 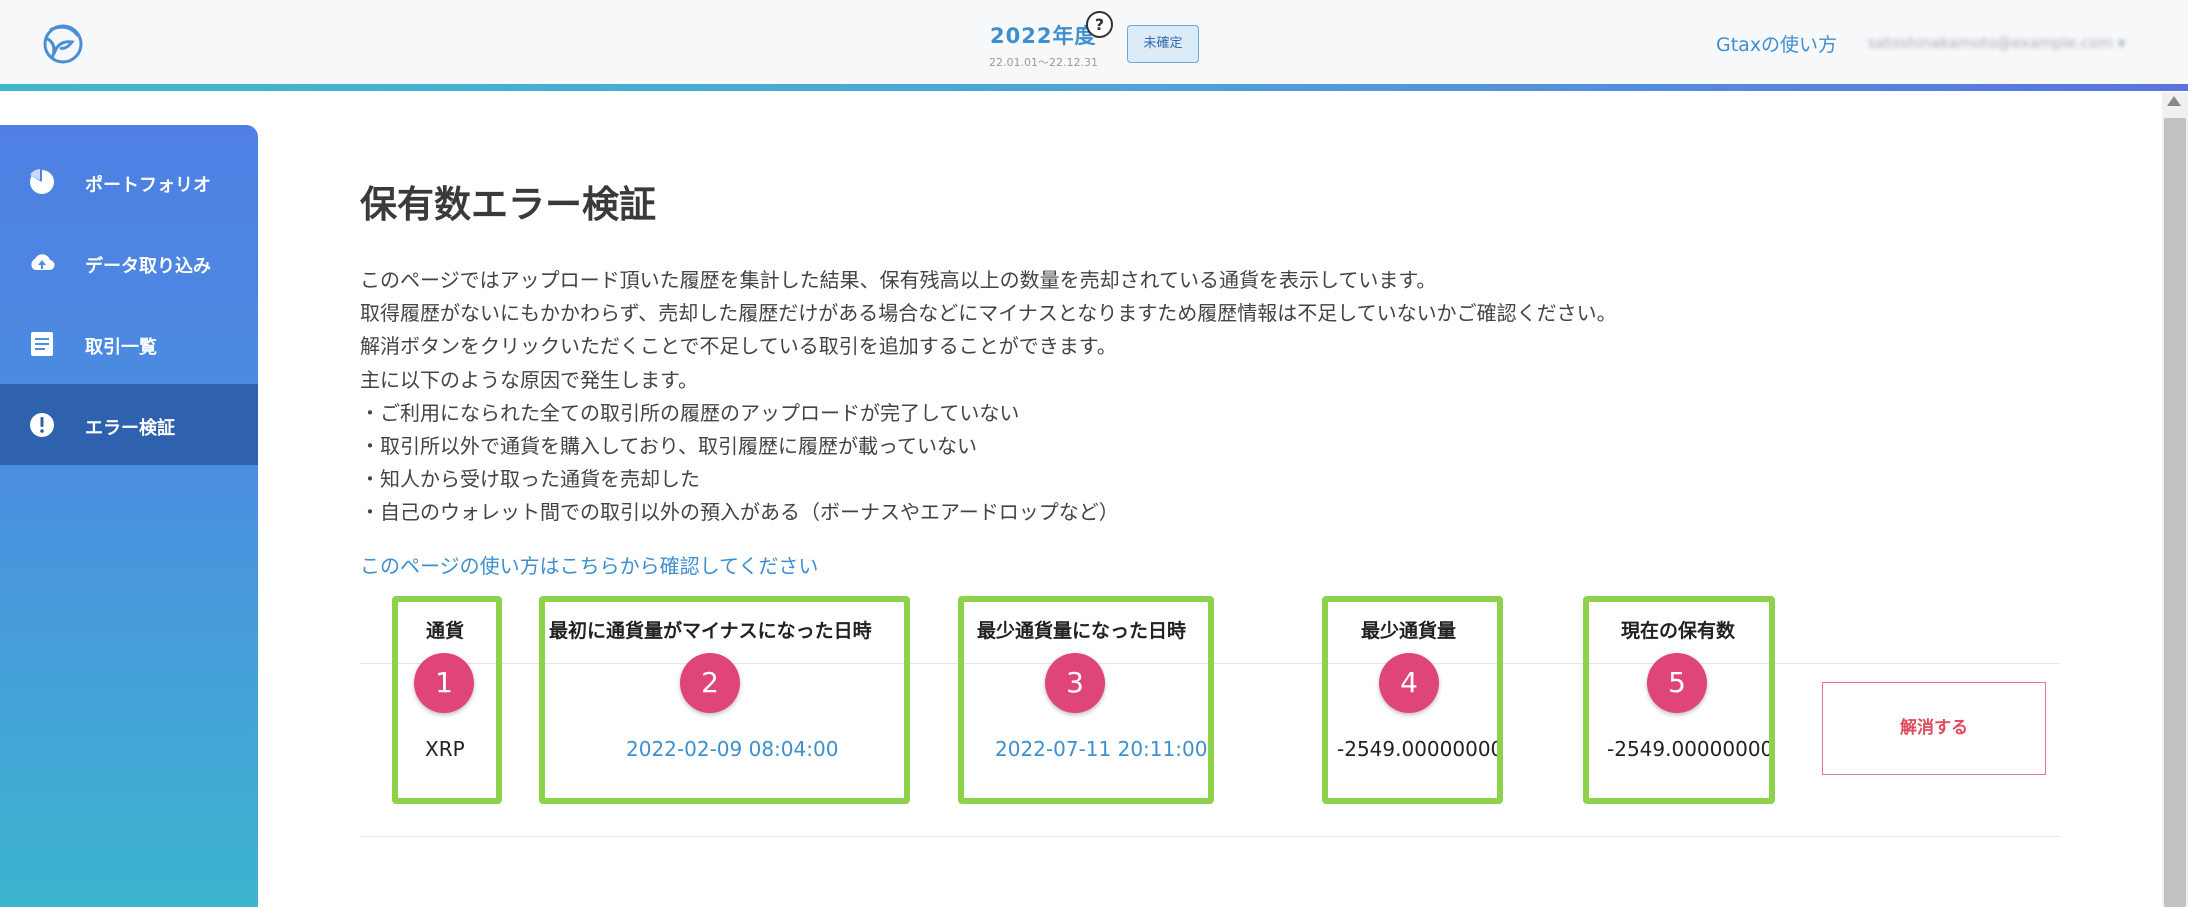 What do you see at coordinates (1043, 36) in the screenshot?
I see `year-title: 2022年度` at bounding box center [1043, 36].